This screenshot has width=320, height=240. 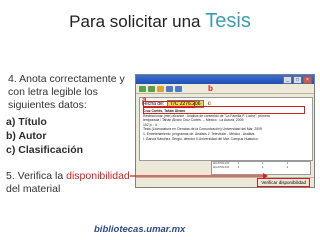 What do you see at coordinates (307, 79) in the screenshot?
I see `close-icon: ×` at bounding box center [307, 79].